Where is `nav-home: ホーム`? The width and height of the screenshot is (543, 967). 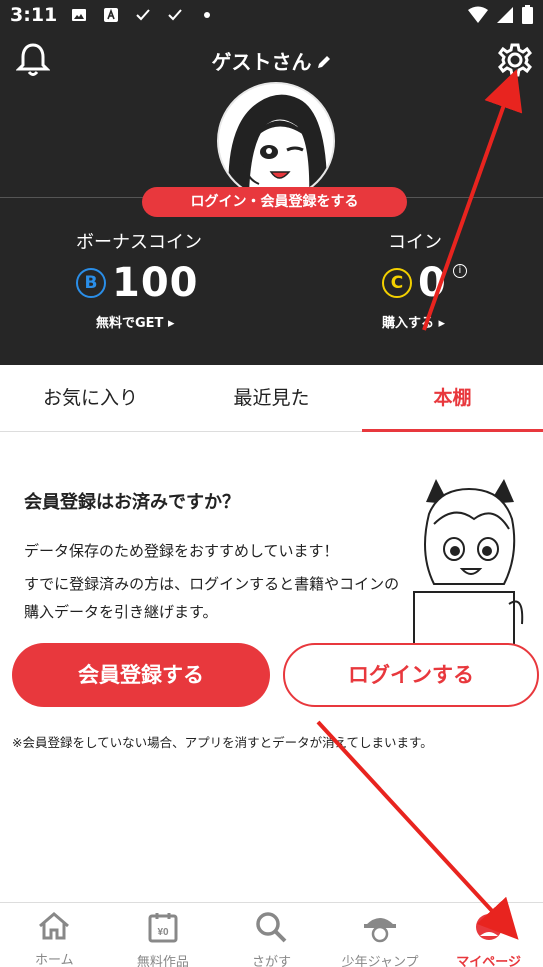 nav-home: ホーム is located at coordinates (54, 935).